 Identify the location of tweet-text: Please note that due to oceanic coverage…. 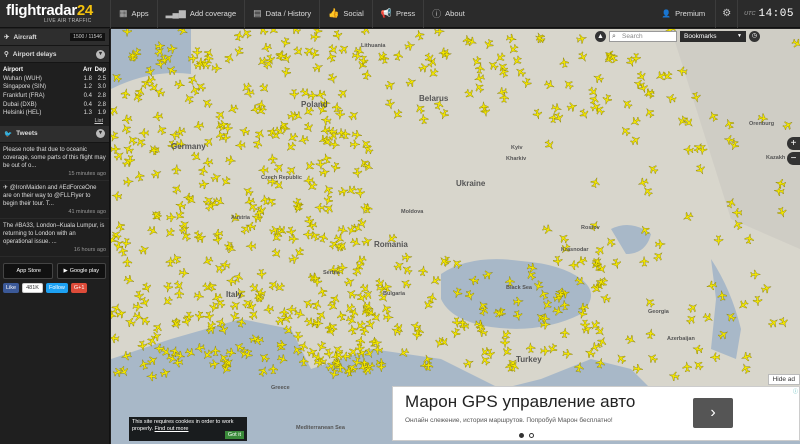
(54, 156).